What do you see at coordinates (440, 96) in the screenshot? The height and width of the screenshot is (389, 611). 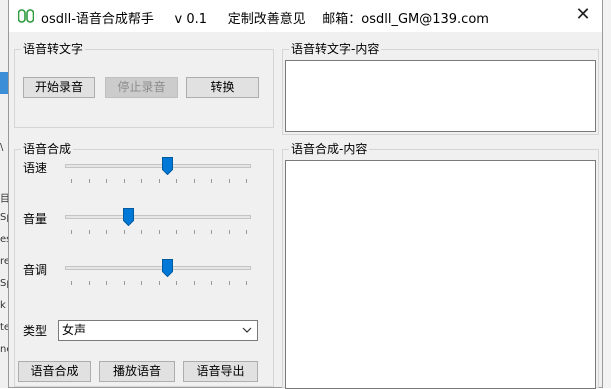 I see `speech-to-text-output` at bounding box center [440, 96].